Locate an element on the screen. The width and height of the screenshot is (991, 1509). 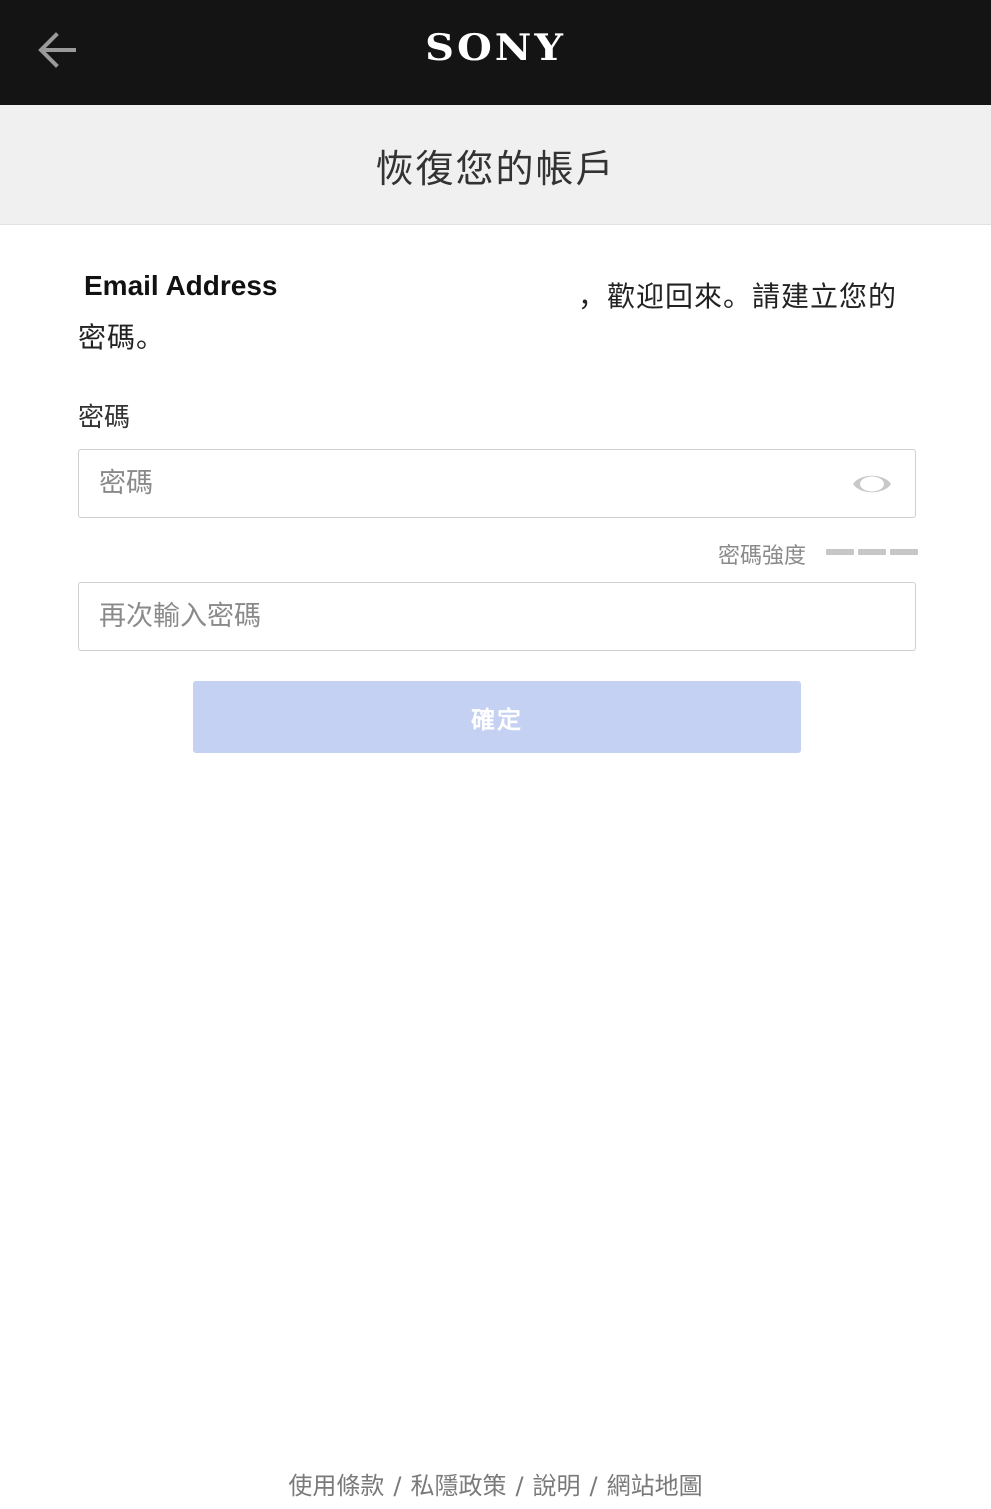
help-link: 說明 is located at coordinates (557, 1486).